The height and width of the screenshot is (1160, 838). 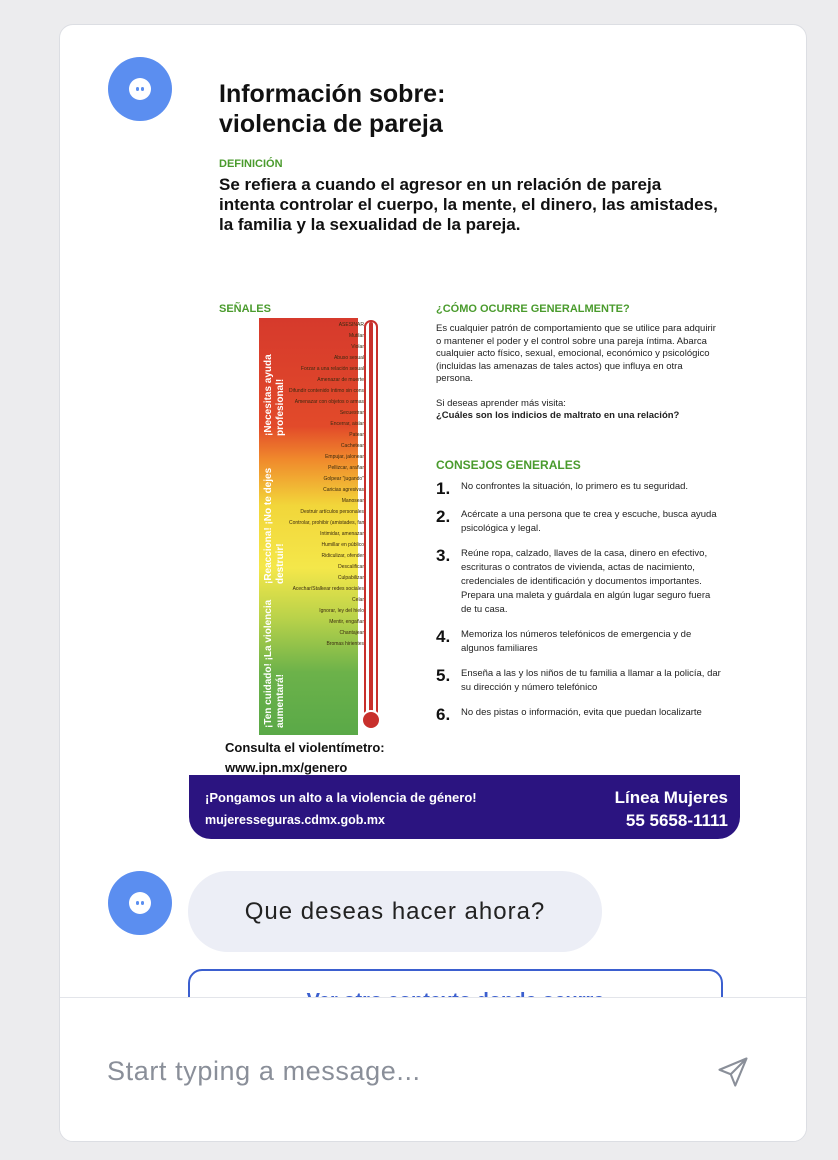 I want to click on meter-level: Forzar a una relación sexual, so click(x=332, y=369).